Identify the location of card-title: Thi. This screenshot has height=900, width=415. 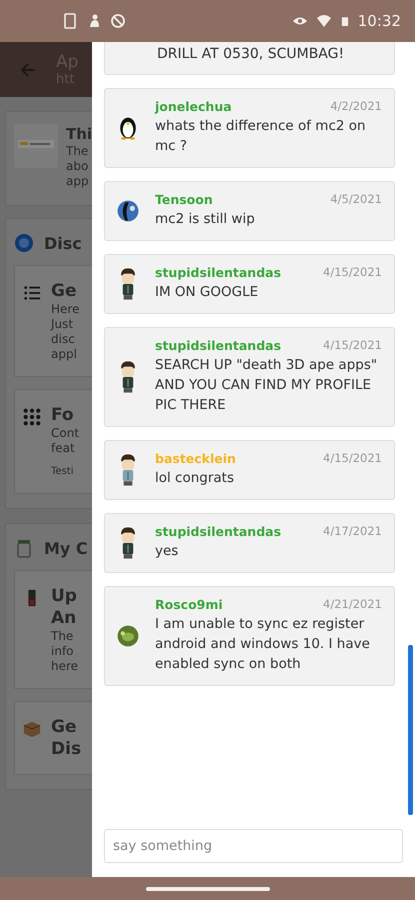
(79, 134).